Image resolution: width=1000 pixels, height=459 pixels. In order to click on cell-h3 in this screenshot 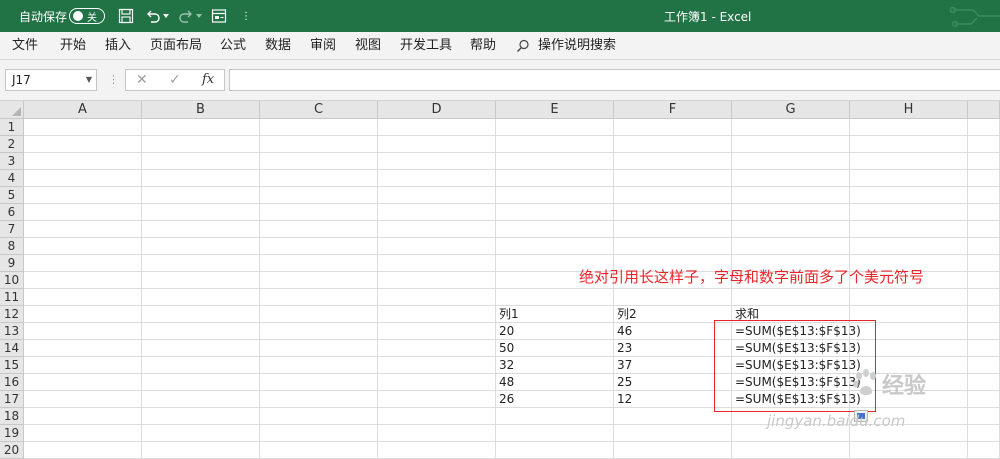, I will do `click(909, 161)`.